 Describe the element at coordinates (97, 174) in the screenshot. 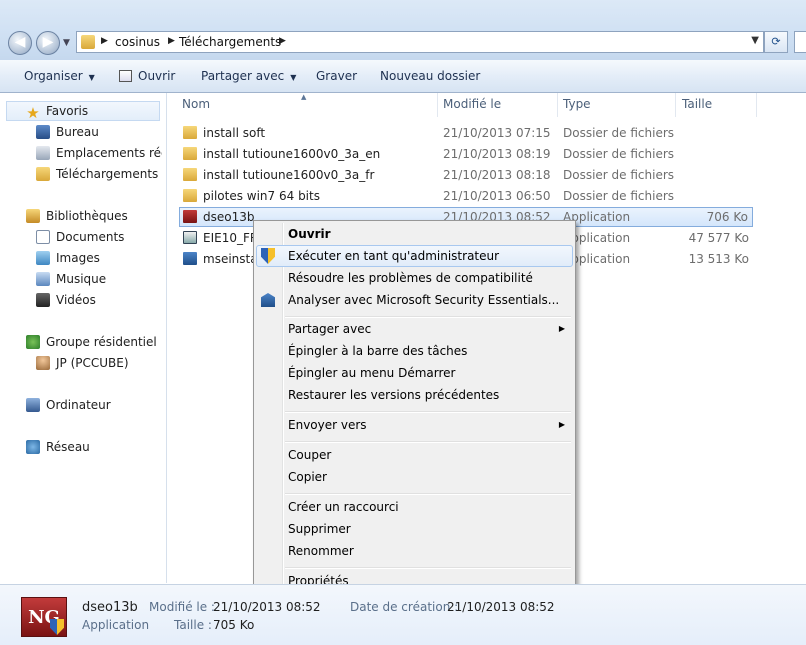

I see `nav-downloads: Téléchargements` at that location.